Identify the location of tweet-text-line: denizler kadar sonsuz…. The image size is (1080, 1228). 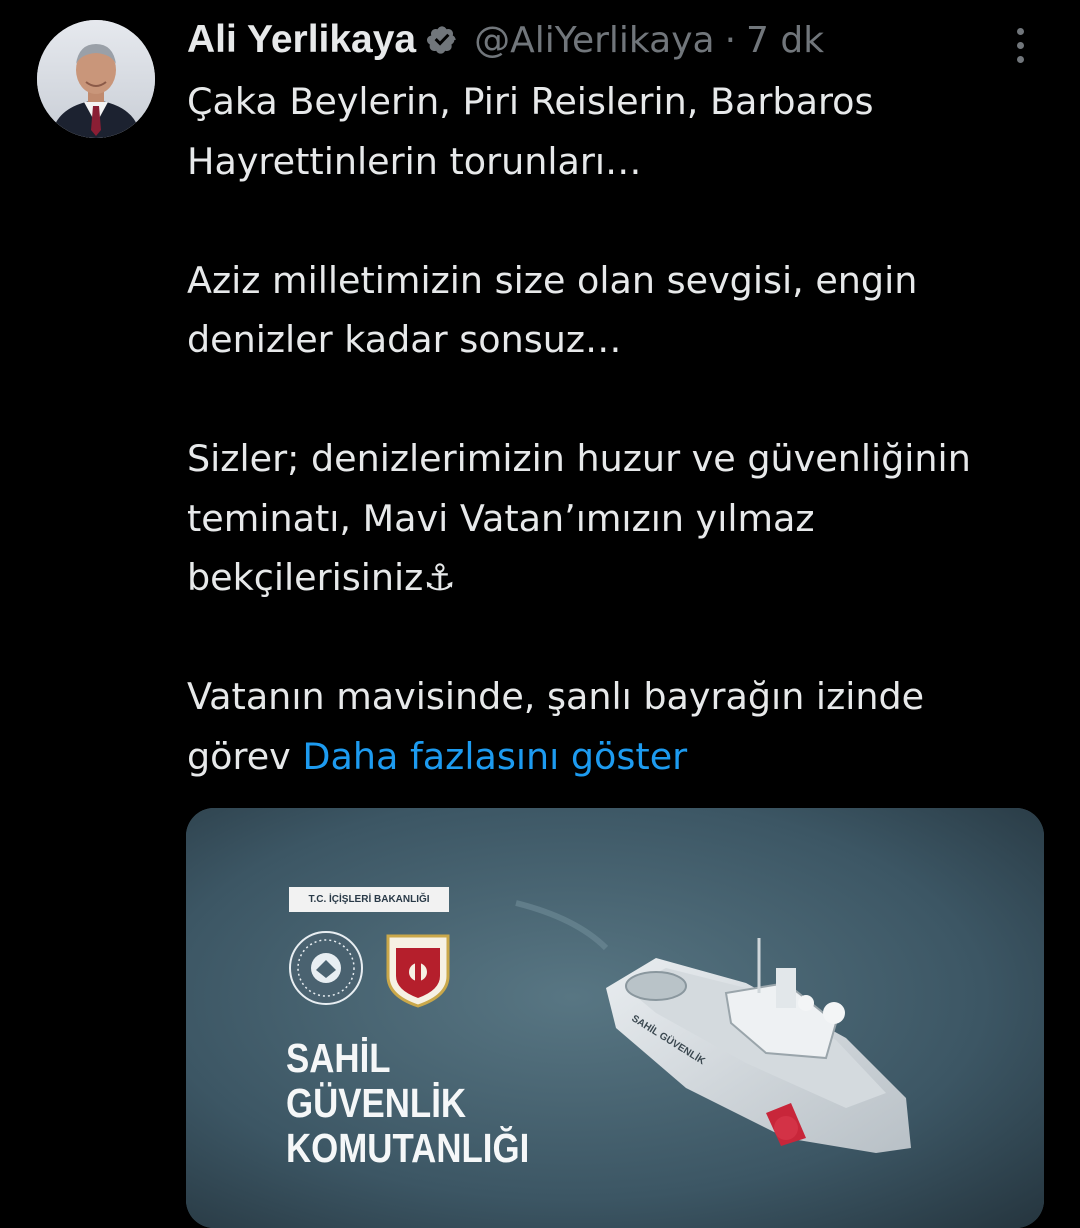
(404, 339).